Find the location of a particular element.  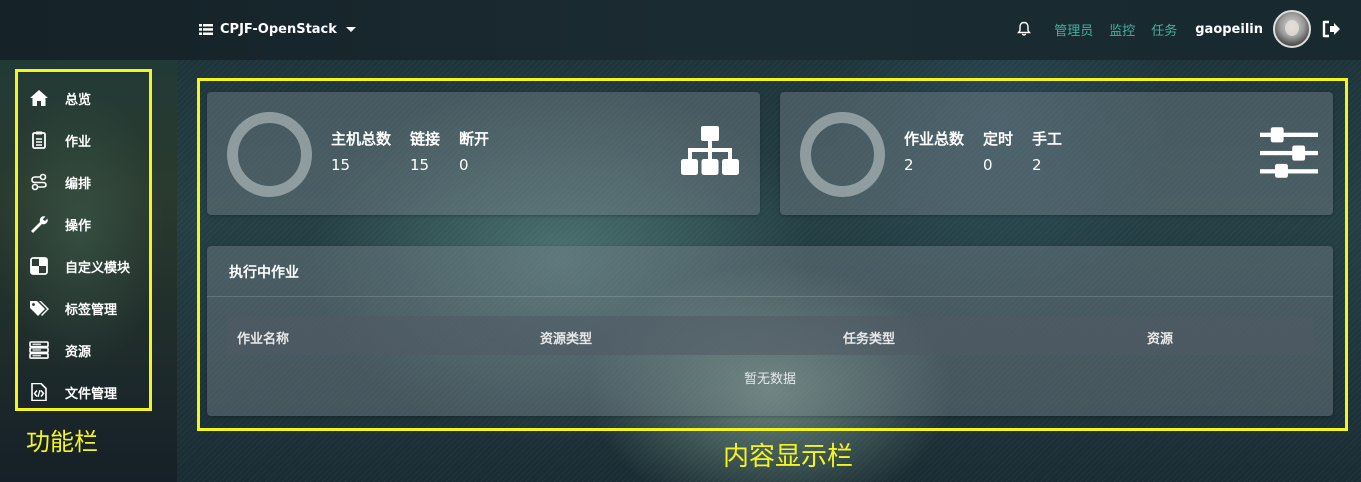

column-header-resource: 资源 is located at coordinates (1160, 337).